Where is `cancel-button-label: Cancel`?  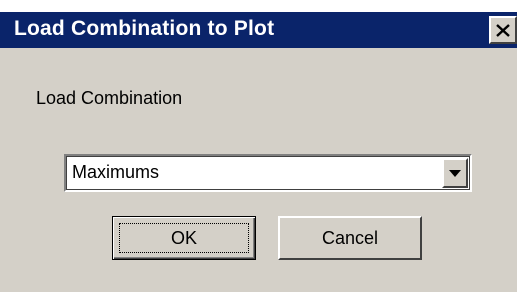
cancel-button-label: Cancel is located at coordinates (350, 237).